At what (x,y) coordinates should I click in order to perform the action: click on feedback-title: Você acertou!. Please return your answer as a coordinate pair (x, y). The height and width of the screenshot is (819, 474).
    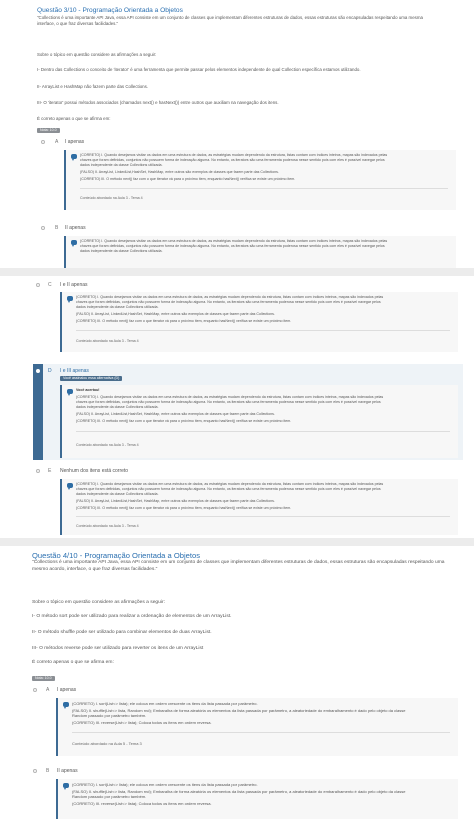
    Looking at the image, I should click on (88, 390).